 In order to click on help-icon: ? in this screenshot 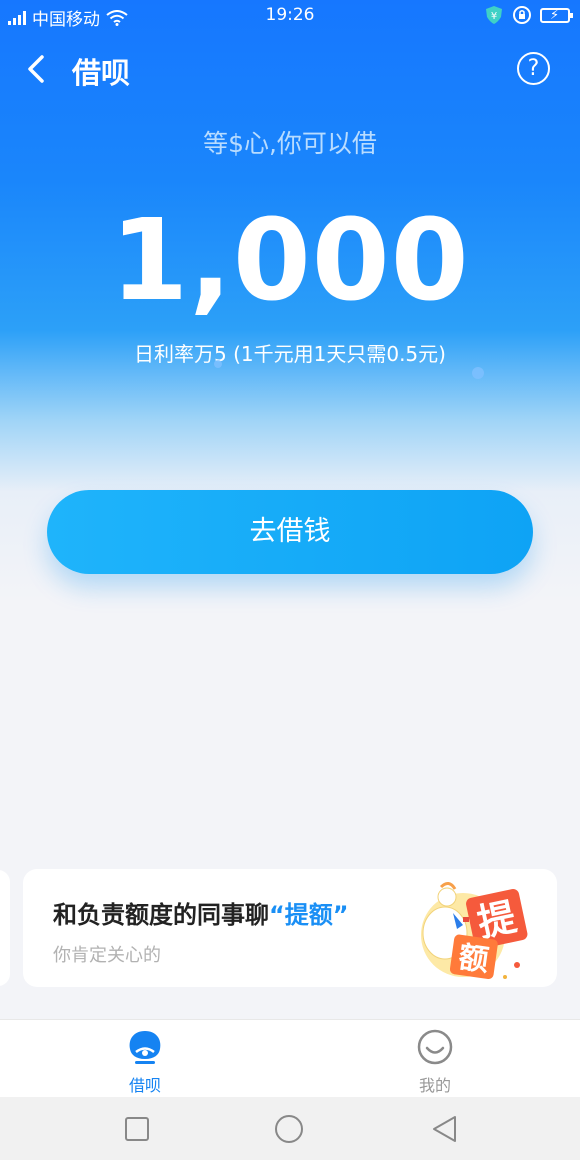, I will do `click(533, 68)`.